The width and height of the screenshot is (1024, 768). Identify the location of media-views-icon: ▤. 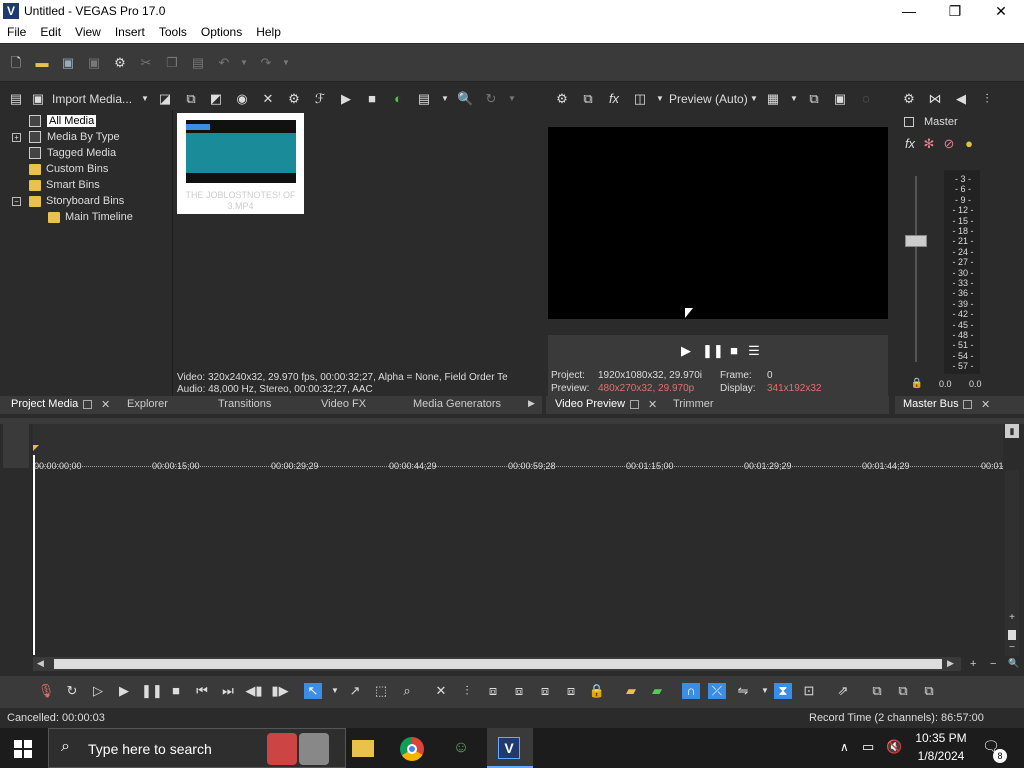
(16, 99).